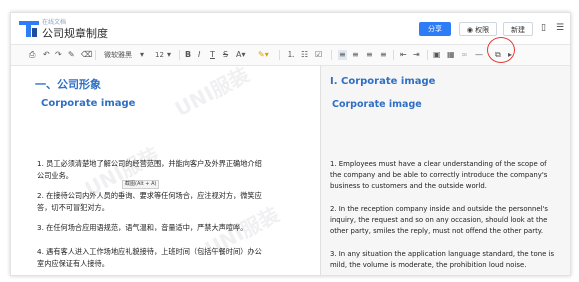  I want to click on paragraph: 3. 在任何场合应用语规范，语气温和，音量适中，严禁大声喧哗。, so click(160, 228).